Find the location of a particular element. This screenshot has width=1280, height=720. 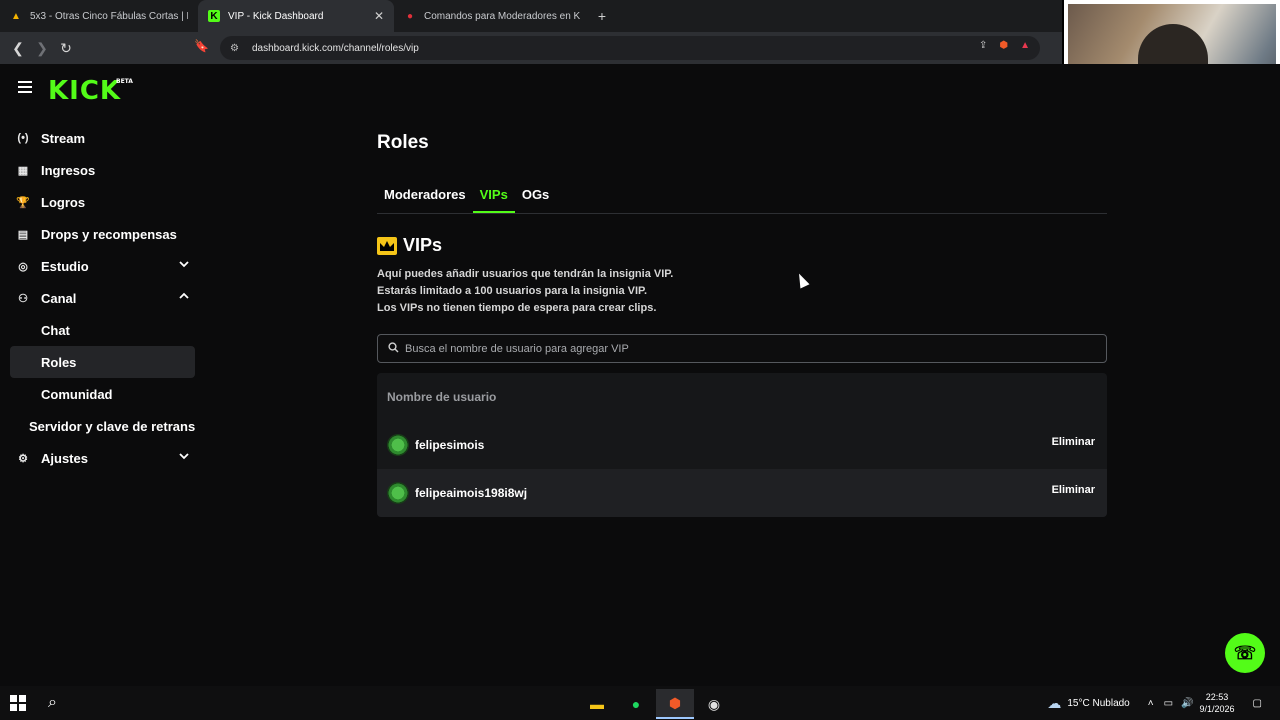

sidebar-item-ingresos: ▦ Ingresos is located at coordinates (102, 170).